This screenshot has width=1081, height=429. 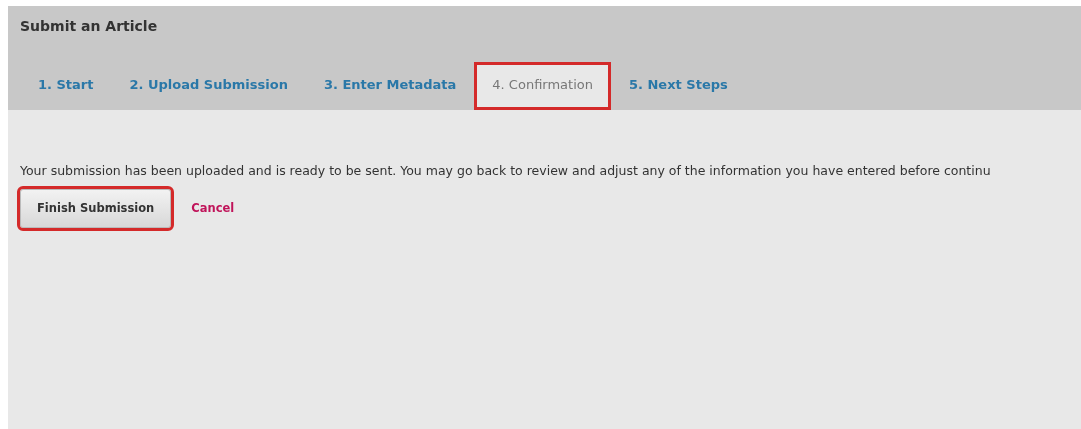 I want to click on message-text: Your submission has been uploaded and is ready to be sent. You may go back to review and adjust any of the information you have entered before continu, so click(x=506, y=171).